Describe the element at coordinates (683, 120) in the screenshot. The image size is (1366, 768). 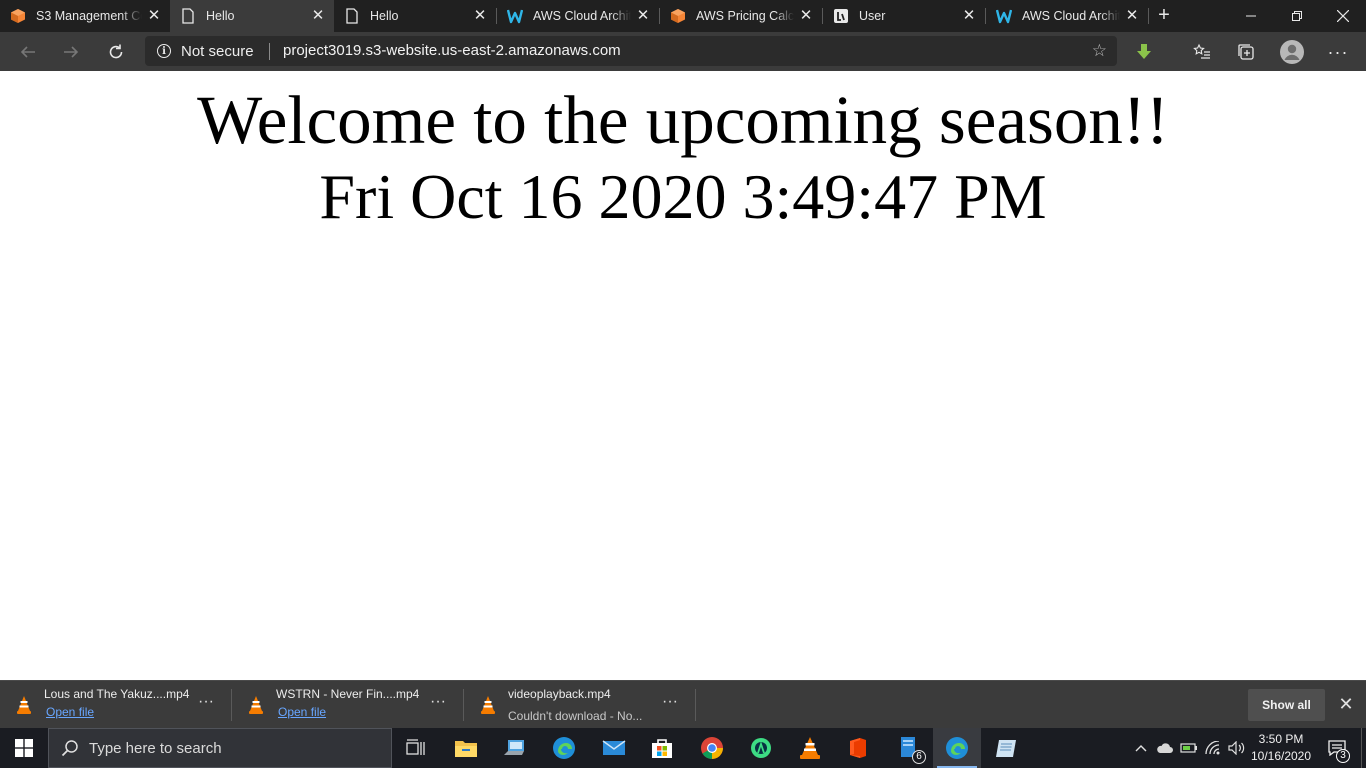
I see `page-heading: Welcome to the upcoming season!!` at that location.